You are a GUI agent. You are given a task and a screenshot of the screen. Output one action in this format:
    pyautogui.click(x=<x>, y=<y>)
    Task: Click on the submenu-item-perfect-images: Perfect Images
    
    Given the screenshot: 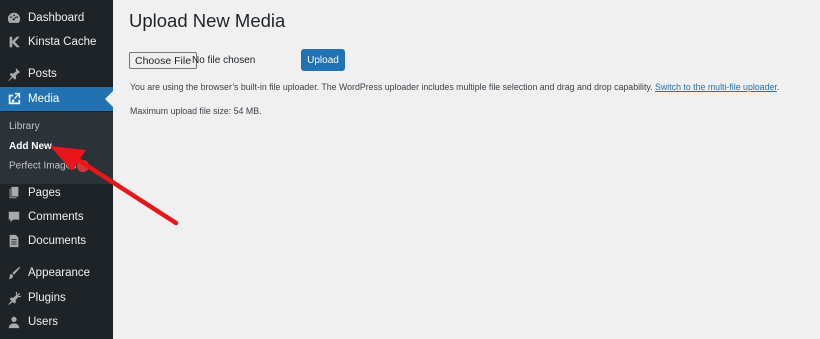 What is the action you would take?
    pyautogui.click(x=49, y=166)
    